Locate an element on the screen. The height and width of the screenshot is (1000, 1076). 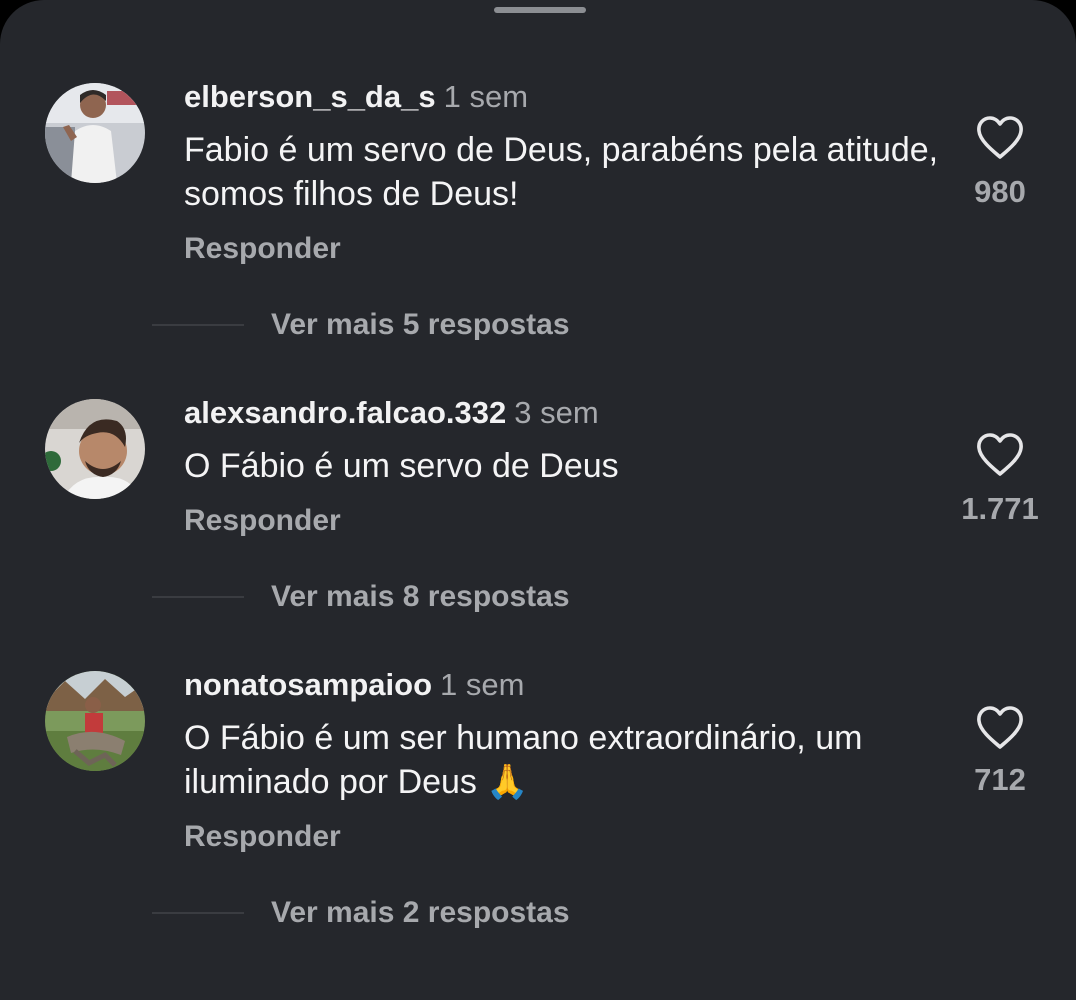
comment-header: nonatosampaioo 1 sem is located at coordinates (354, 685).